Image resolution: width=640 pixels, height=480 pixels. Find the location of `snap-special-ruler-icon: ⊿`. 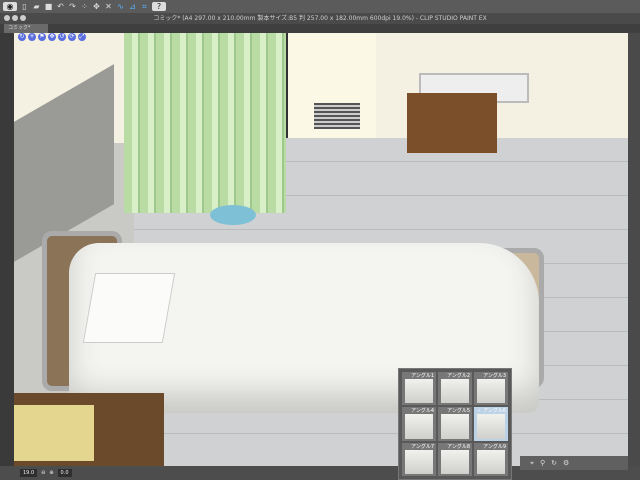

snap-special-ruler-icon: ⊿ is located at coordinates (132, 6).